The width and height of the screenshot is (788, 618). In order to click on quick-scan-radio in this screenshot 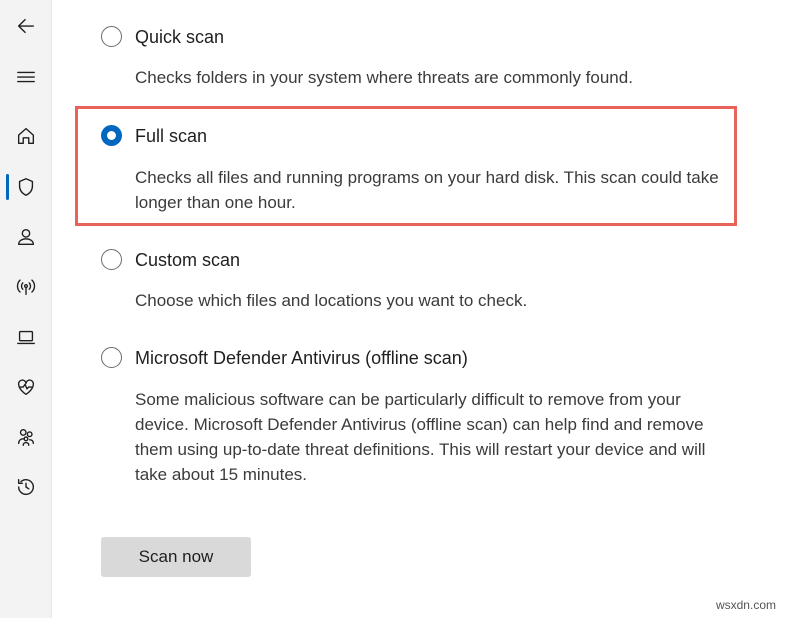, I will do `click(111, 36)`.